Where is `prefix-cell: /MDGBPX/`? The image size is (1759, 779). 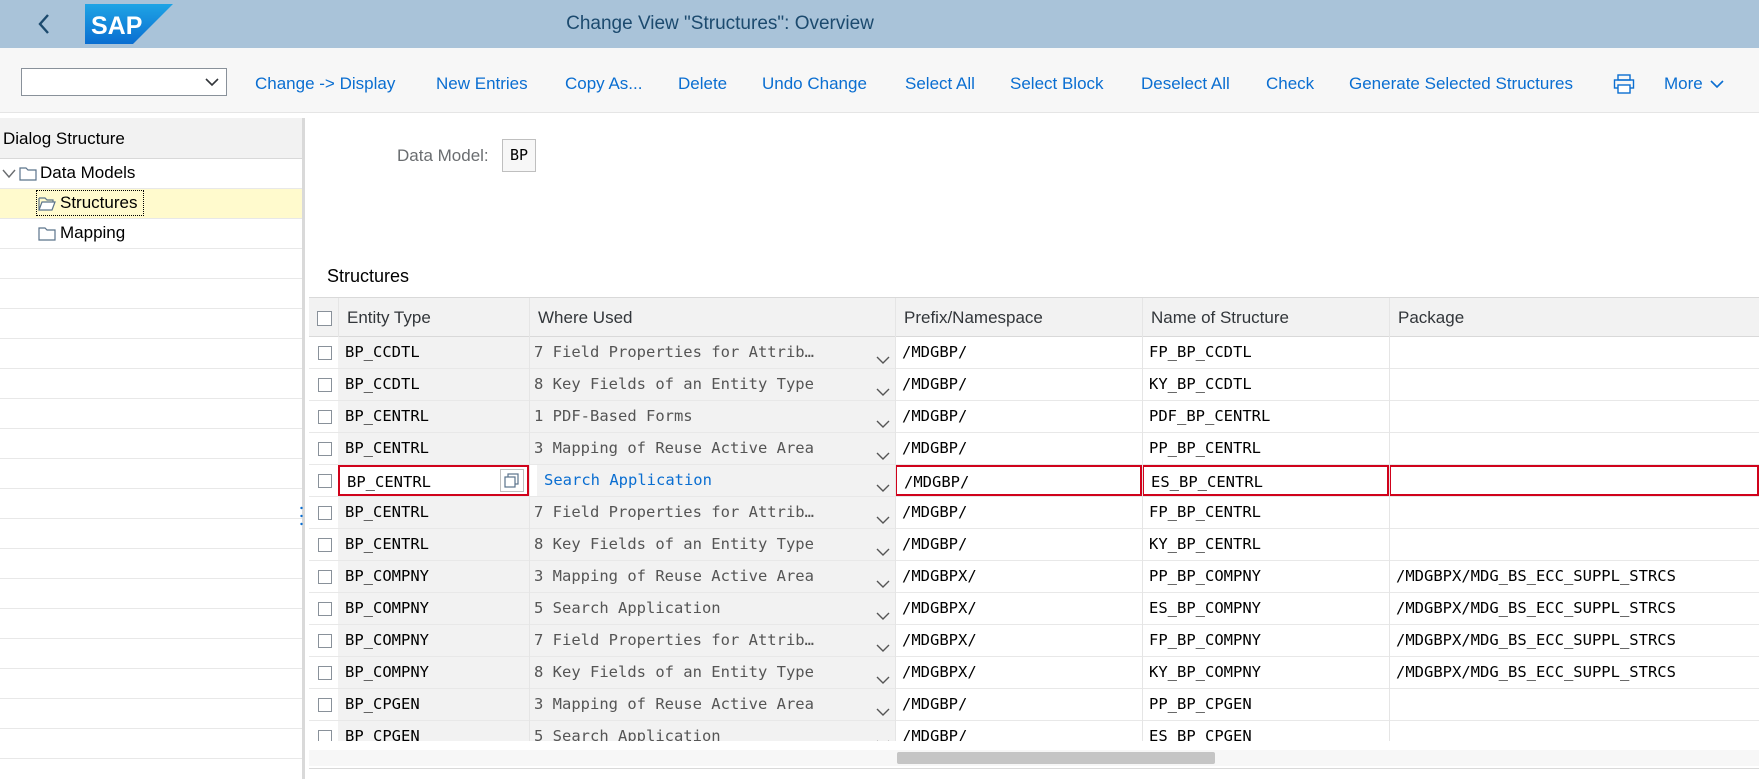 prefix-cell: /MDGBPX/ is located at coordinates (1018, 608).